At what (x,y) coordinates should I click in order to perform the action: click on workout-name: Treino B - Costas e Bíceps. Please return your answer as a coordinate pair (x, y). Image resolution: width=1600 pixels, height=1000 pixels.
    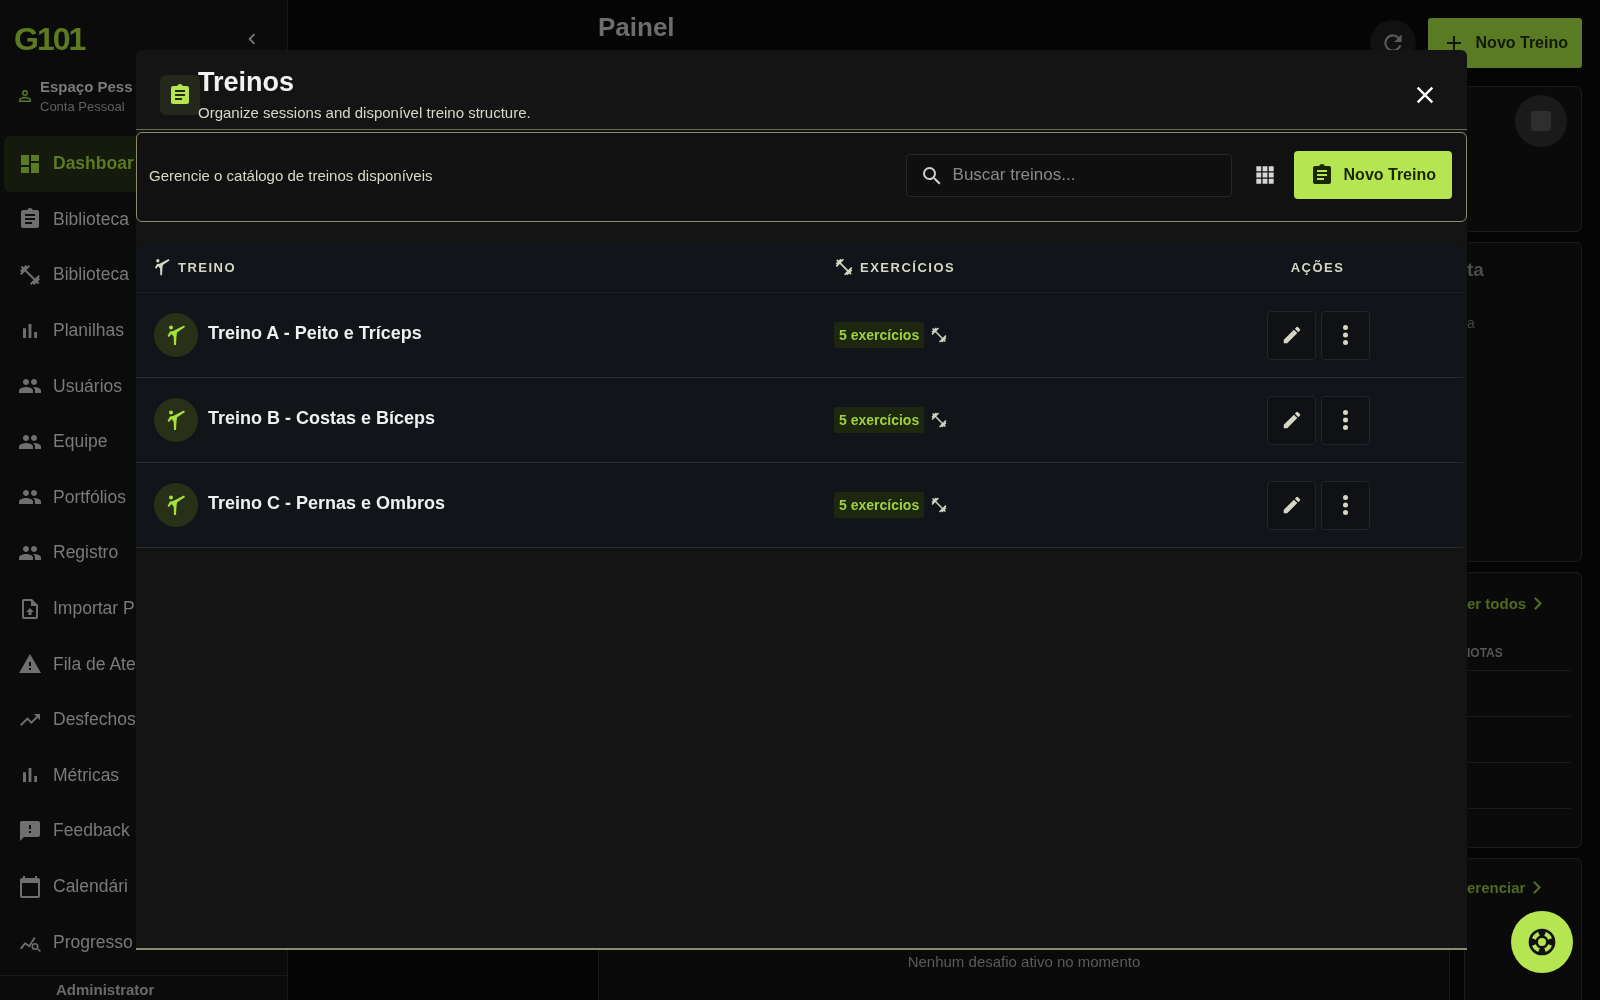
    Looking at the image, I should click on (322, 418).